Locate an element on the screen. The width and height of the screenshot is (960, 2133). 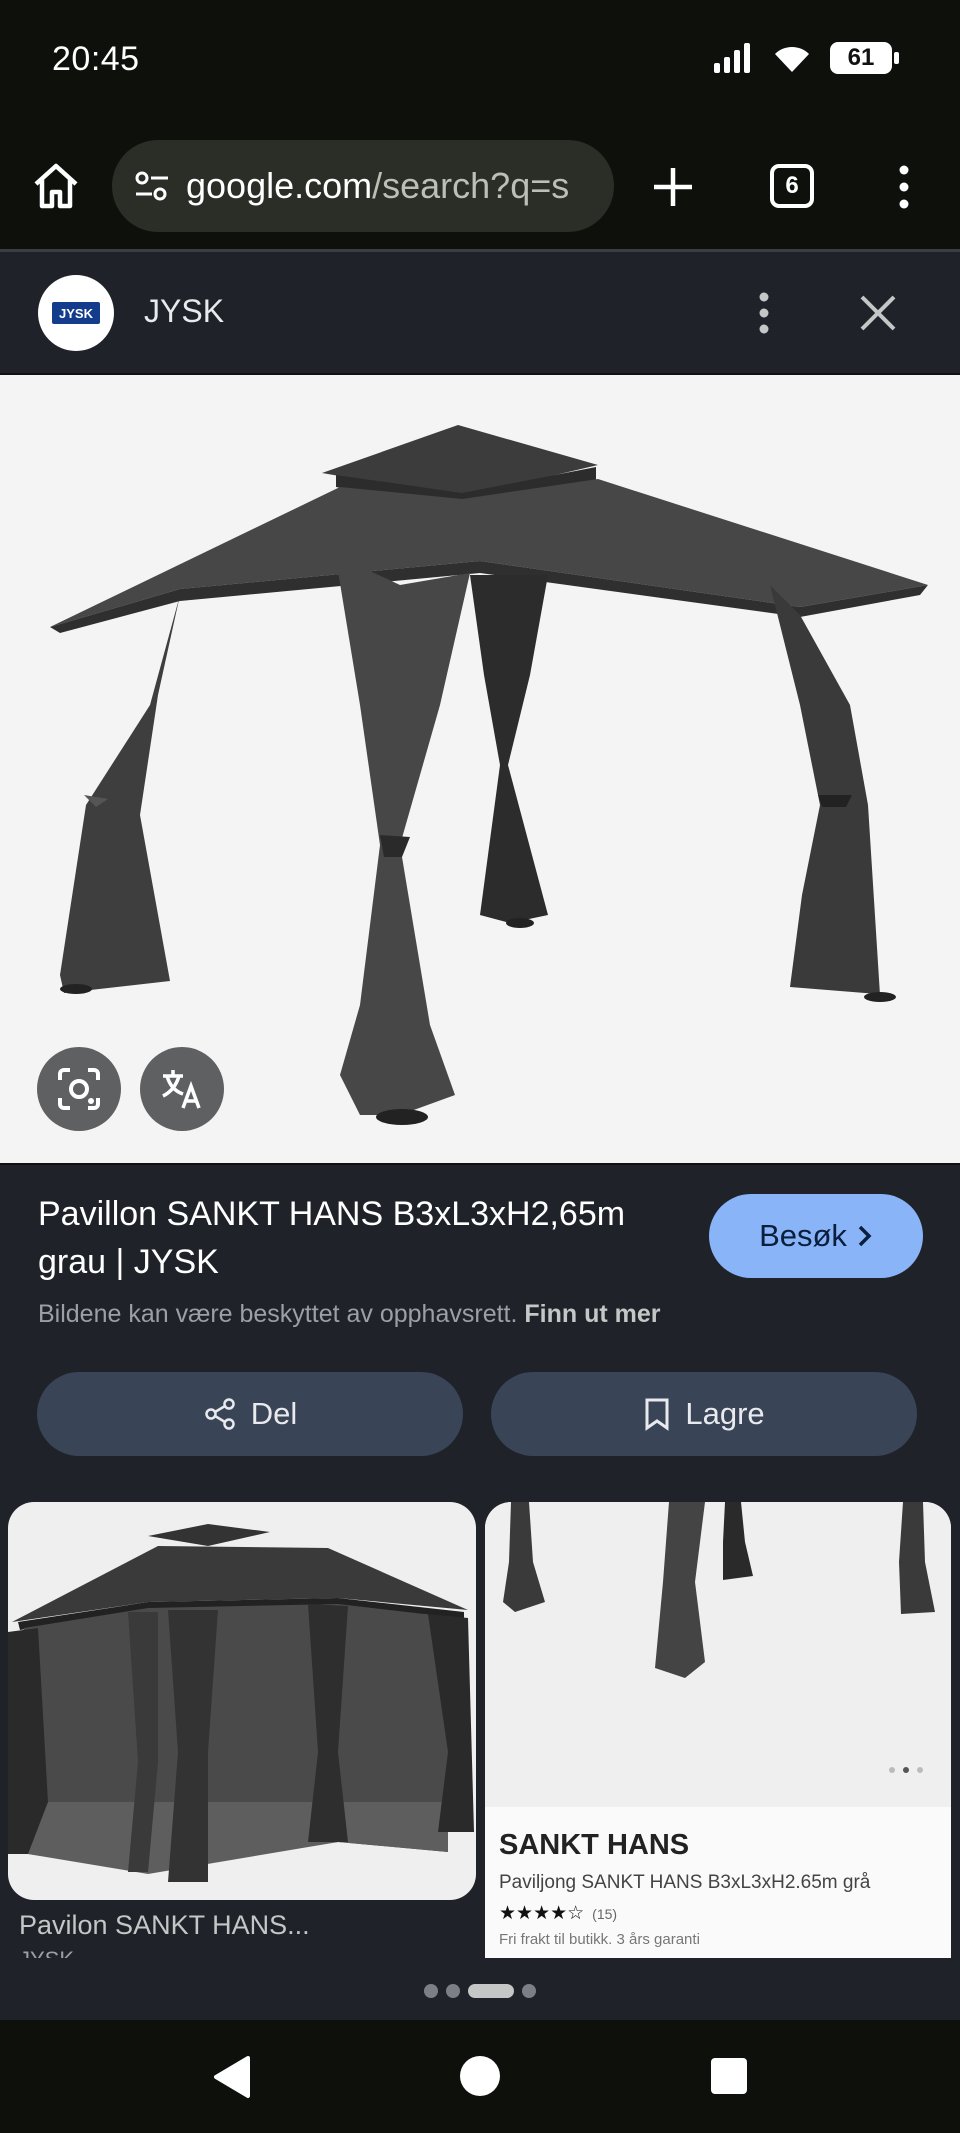
url-host: google.com is located at coordinates (279, 185).